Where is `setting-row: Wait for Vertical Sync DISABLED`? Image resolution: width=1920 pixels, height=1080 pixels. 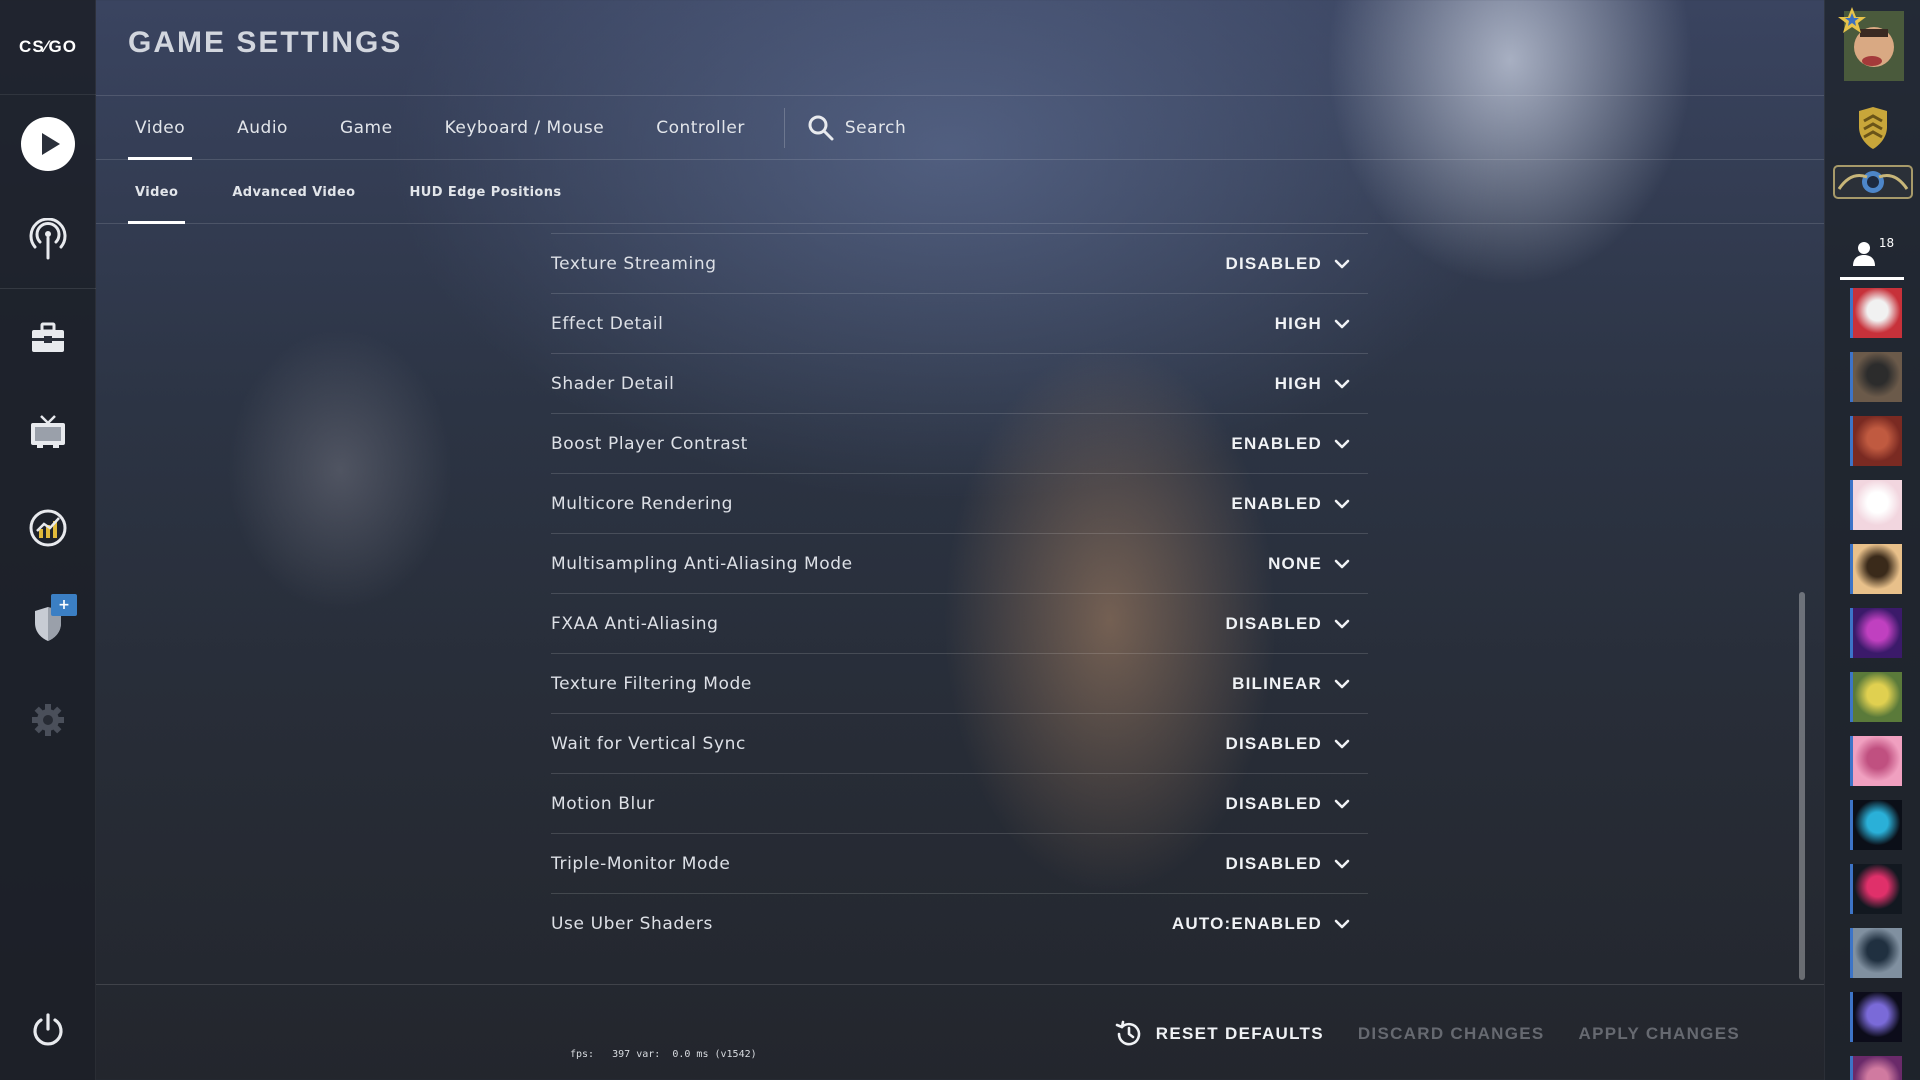
setting-row: Wait for Vertical Sync DISABLED is located at coordinates (959, 743).